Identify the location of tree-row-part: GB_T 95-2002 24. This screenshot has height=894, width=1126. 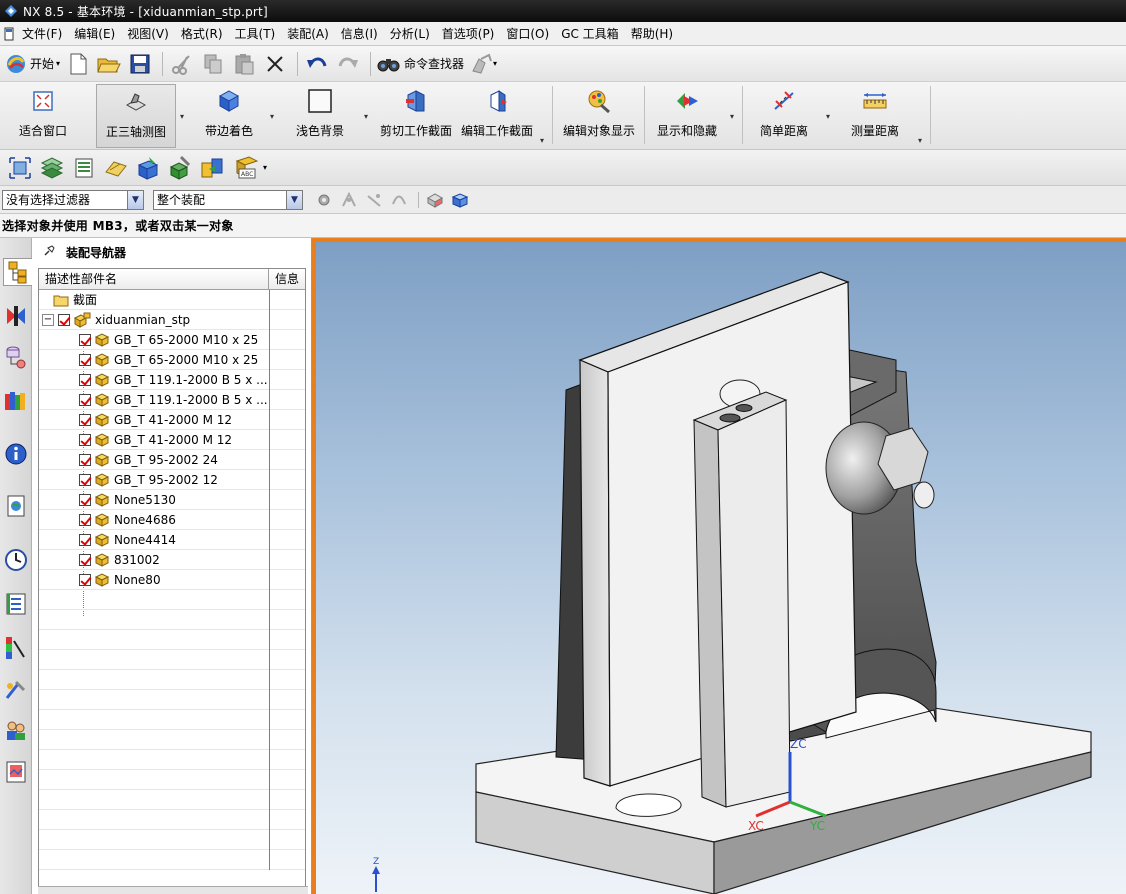
(172, 460).